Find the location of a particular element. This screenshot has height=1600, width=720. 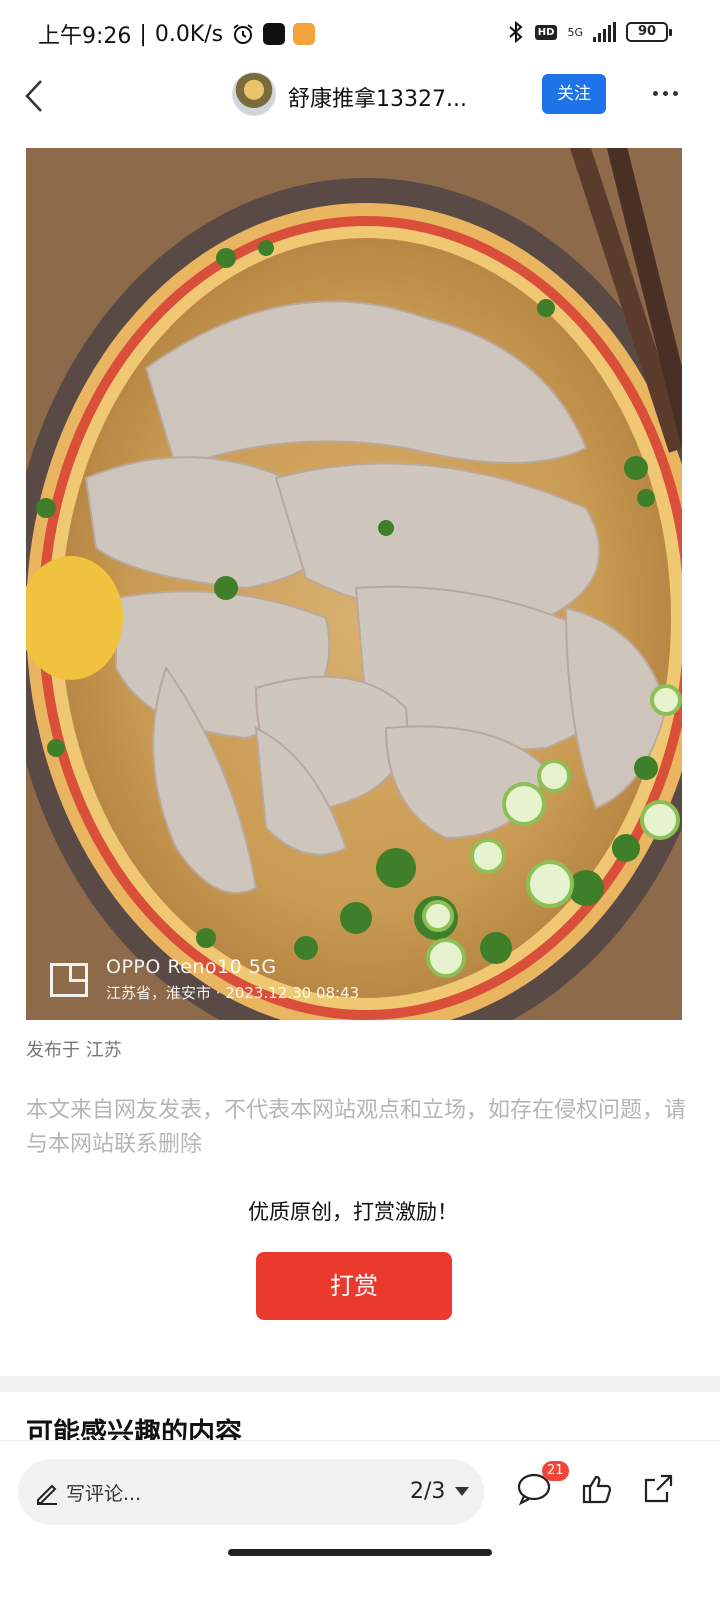

share-icon is located at coordinates (658, 1488).